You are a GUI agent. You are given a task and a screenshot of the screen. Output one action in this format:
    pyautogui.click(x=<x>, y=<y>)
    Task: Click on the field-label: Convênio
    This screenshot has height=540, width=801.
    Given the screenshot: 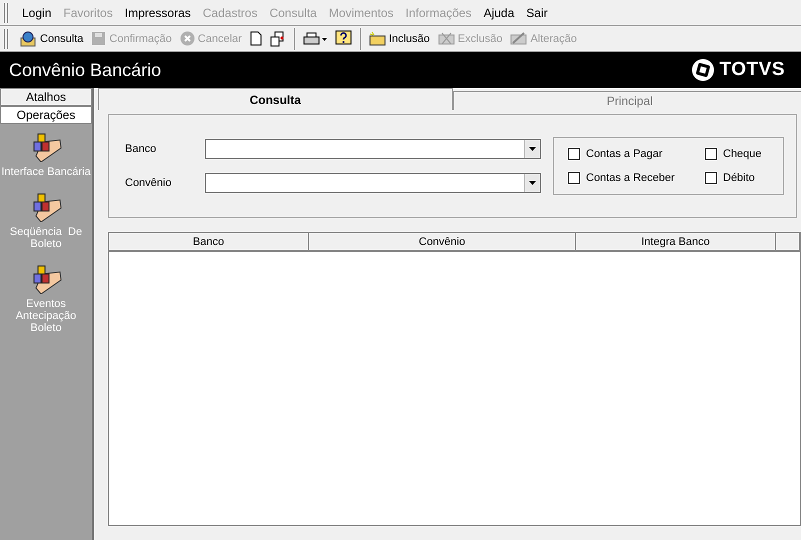 What is the action you would take?
    pyautogui.click(x=148, y=183)
    